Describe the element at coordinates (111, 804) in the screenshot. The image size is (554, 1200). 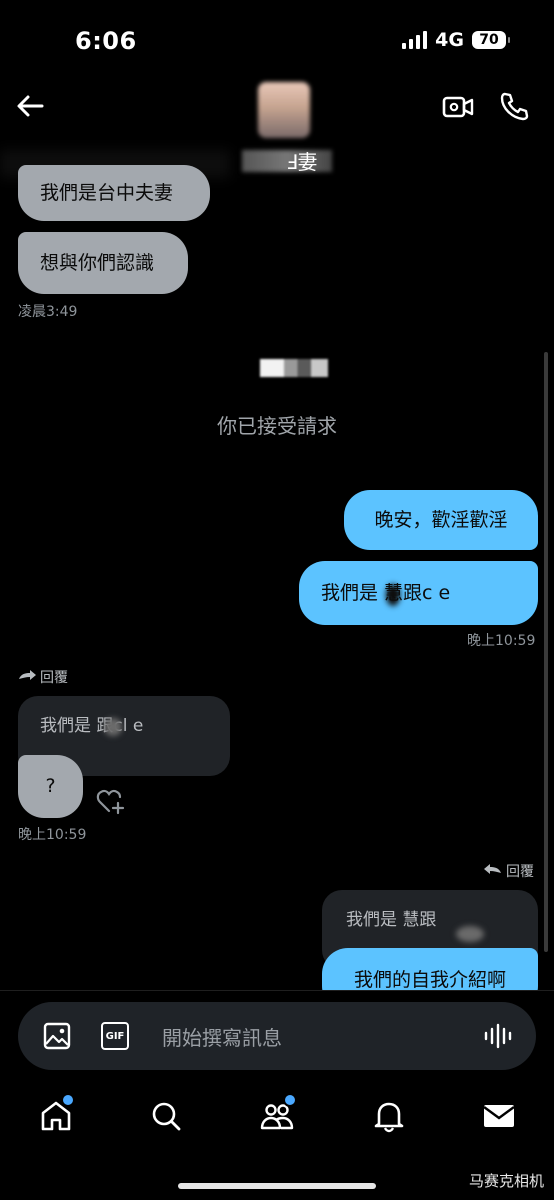
I see `add-reaction-icon` at that location.